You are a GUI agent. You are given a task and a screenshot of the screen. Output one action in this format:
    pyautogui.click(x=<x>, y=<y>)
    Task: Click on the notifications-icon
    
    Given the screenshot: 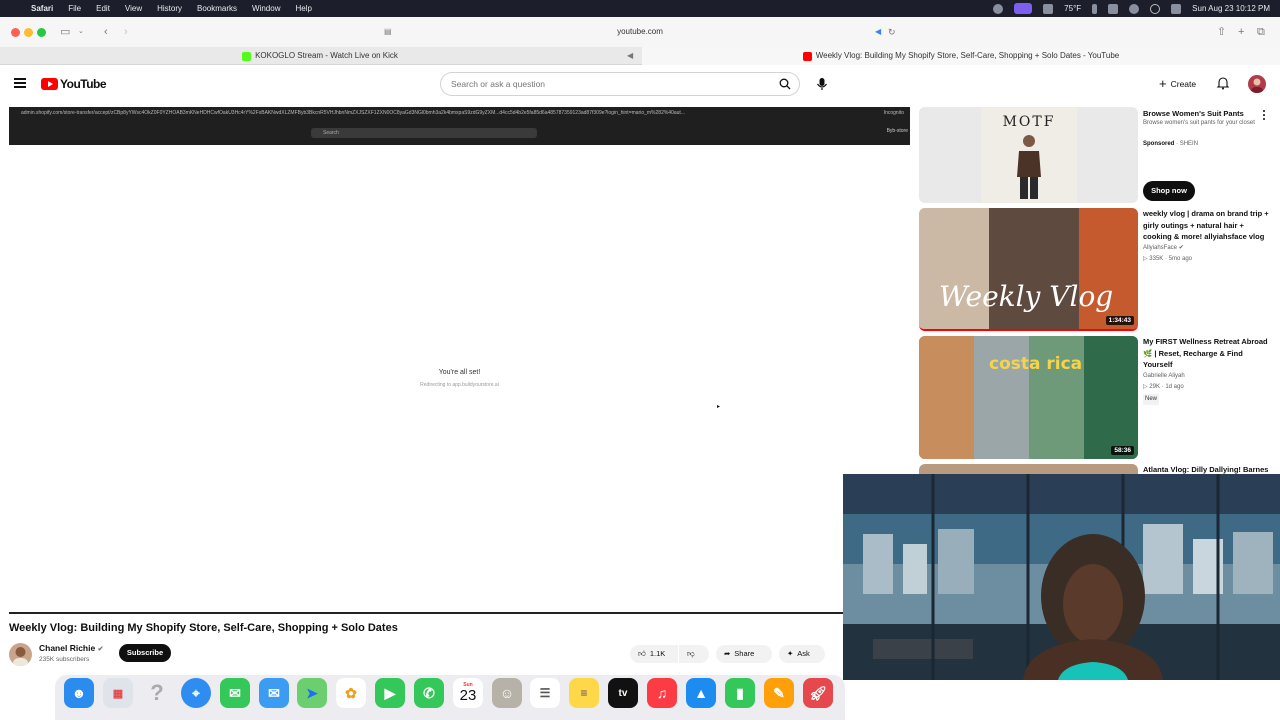 What is the action you would take?
    pyautogui.click(x=1223, y=83)
    